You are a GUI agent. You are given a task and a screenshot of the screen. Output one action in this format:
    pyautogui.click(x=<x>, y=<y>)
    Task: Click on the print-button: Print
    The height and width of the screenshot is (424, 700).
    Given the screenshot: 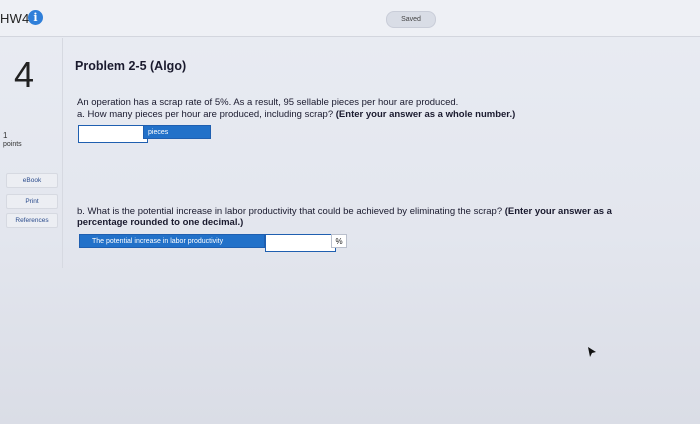 What is the action you would take?
    pyautogui.click(x=32, y=201)
    